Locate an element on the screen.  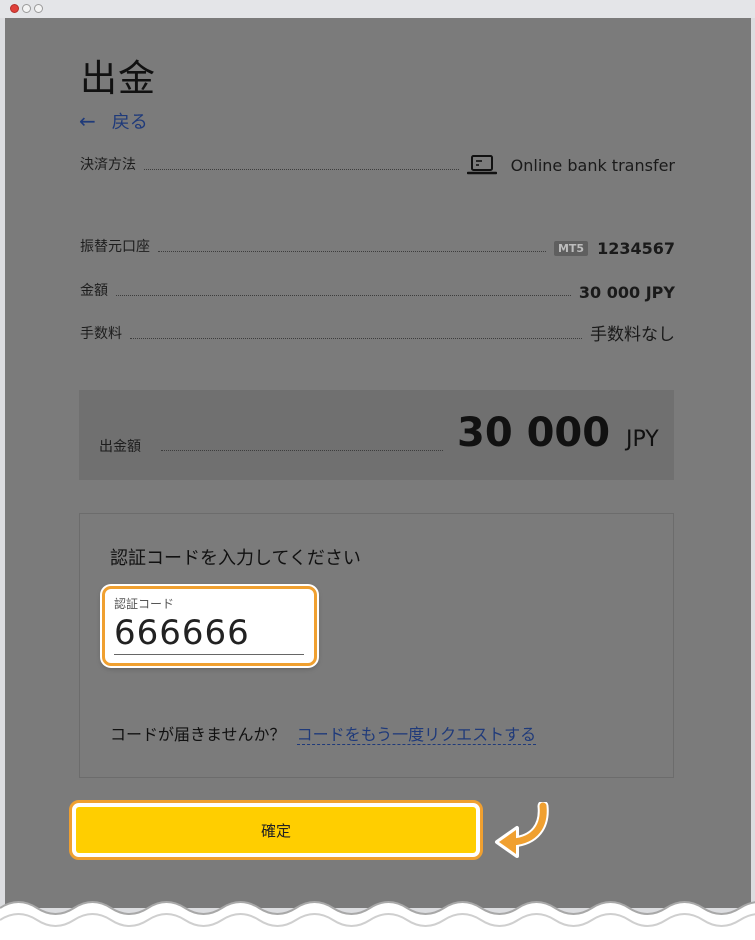
confirm-button-highlight: 確定 is located at coordinates (276, 830).